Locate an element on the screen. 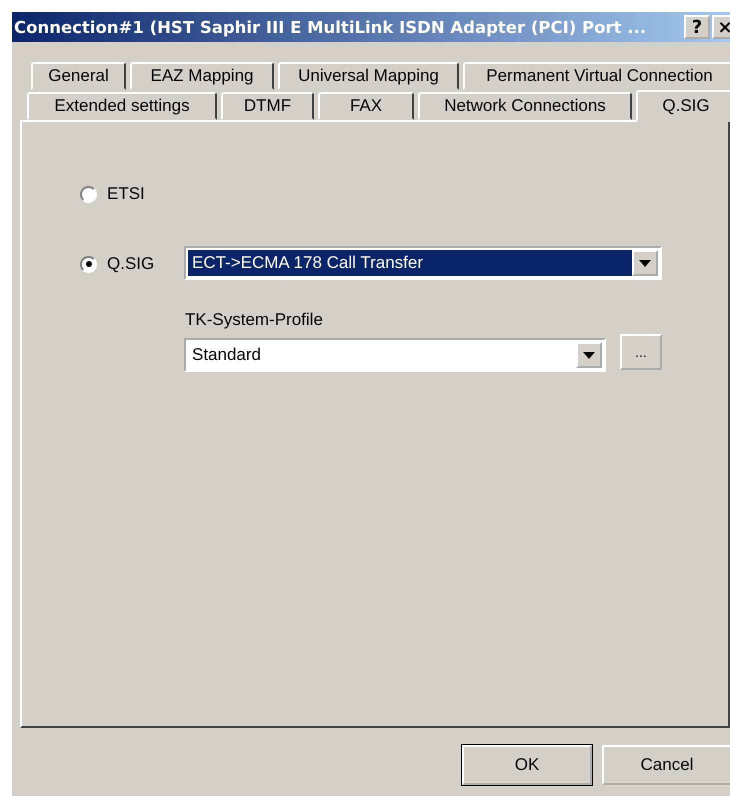  tab: EAZ Mapping is located at coordinates (202, 76).